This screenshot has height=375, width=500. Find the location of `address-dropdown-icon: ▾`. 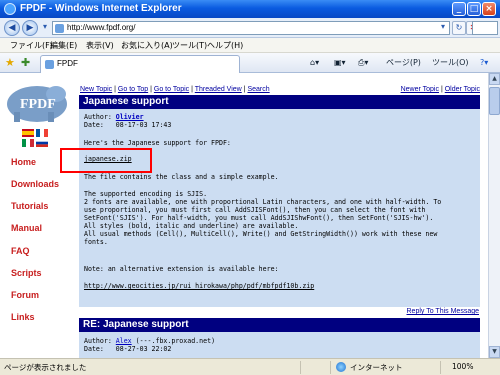

address-dropdown-icon: ▾ is located at coordinates (443, 28).